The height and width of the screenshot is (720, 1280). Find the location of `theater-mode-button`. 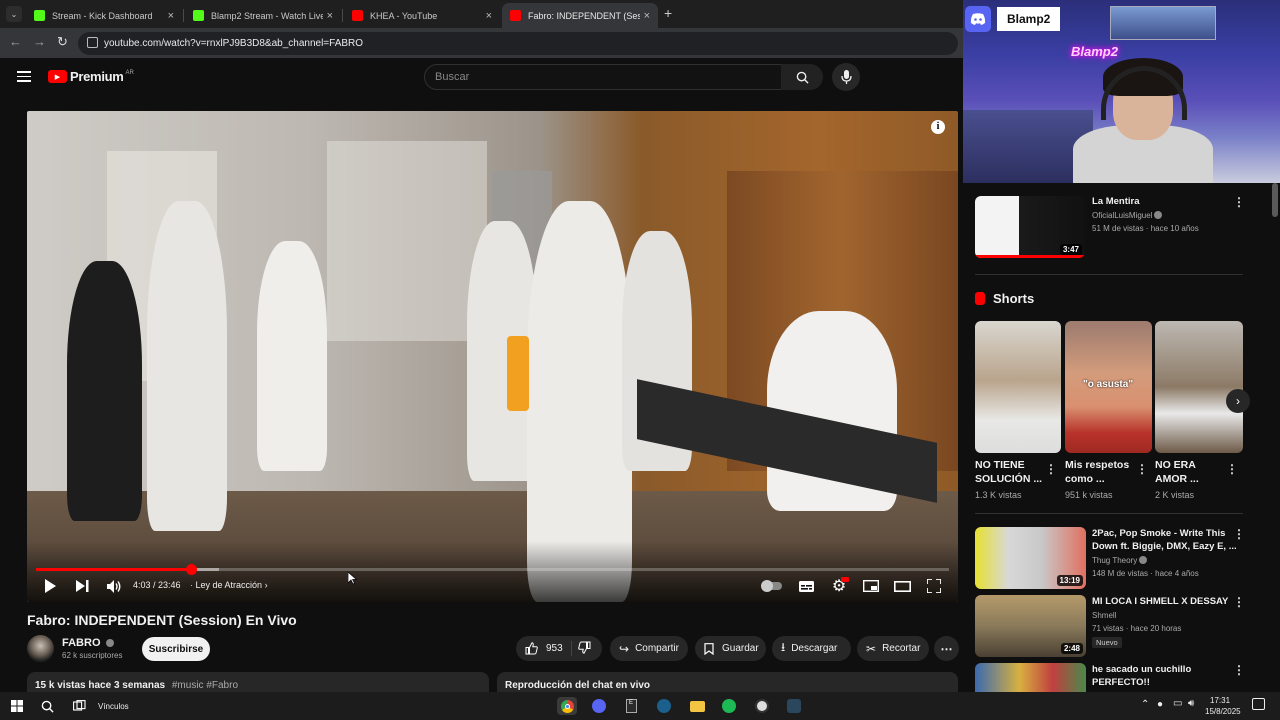

theater-mode-button is located at coordinates (902, 586).